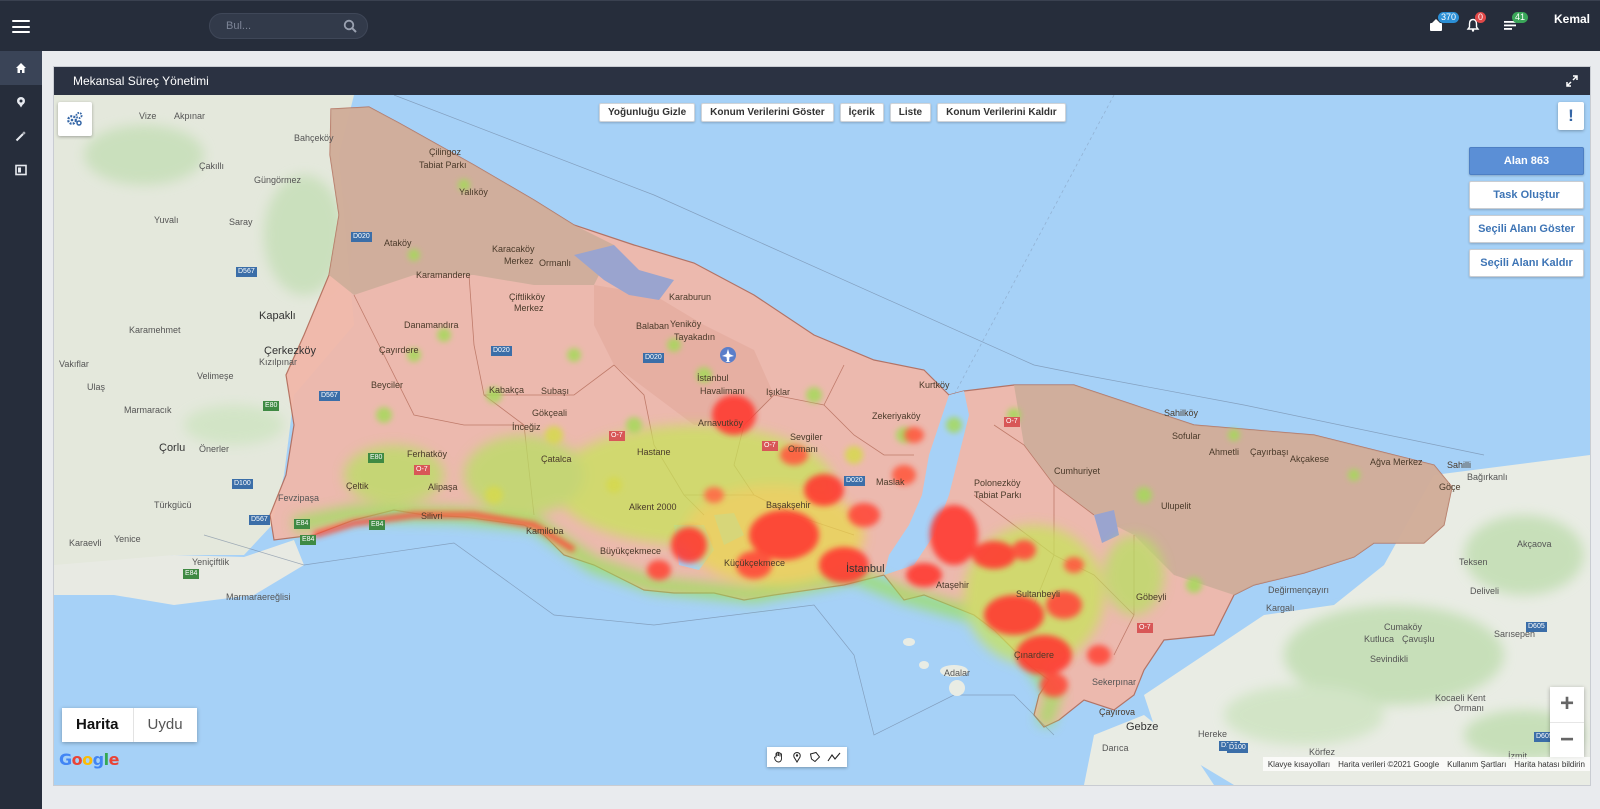 Image resolution: width=1600 pixels, height=809 pixels. Describe the element at coordinates (1526, 229) in the screenshot. I see `show-selected-area-button: Seçili Alanı Göster` at that location.